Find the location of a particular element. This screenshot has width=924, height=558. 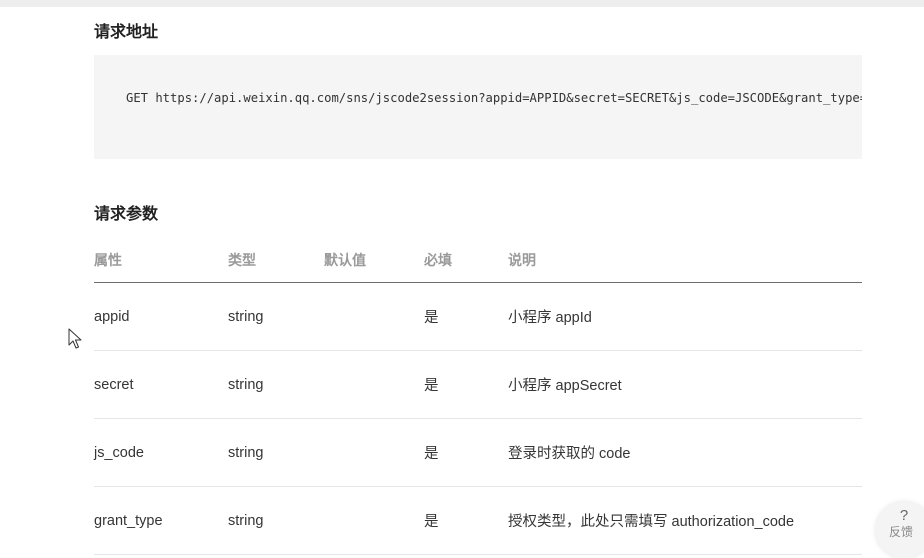

table-header-row: 属性 类型 默认值 必填 说明 is located at coordinates (478, 260).